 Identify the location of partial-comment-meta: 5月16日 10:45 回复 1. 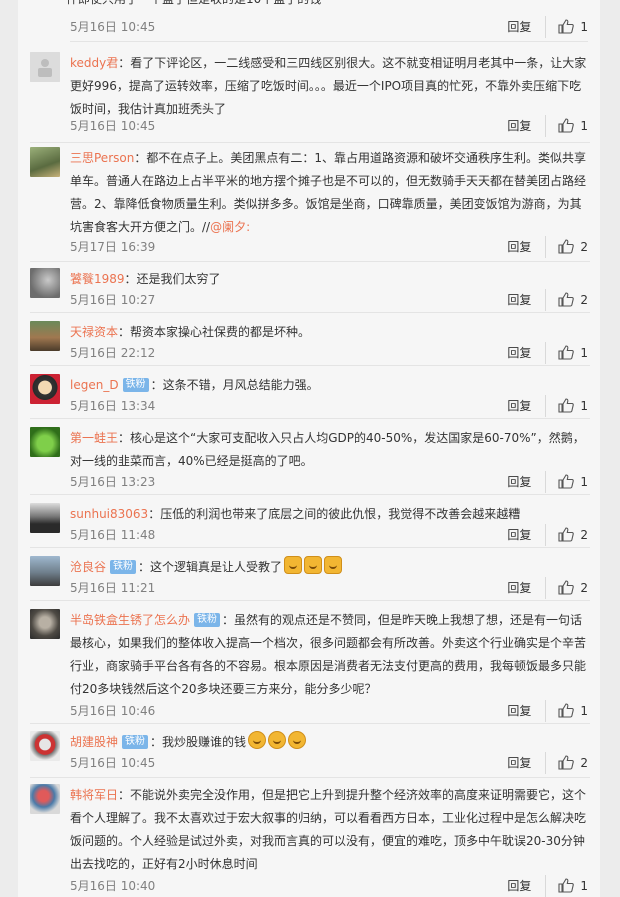
(329, 27).